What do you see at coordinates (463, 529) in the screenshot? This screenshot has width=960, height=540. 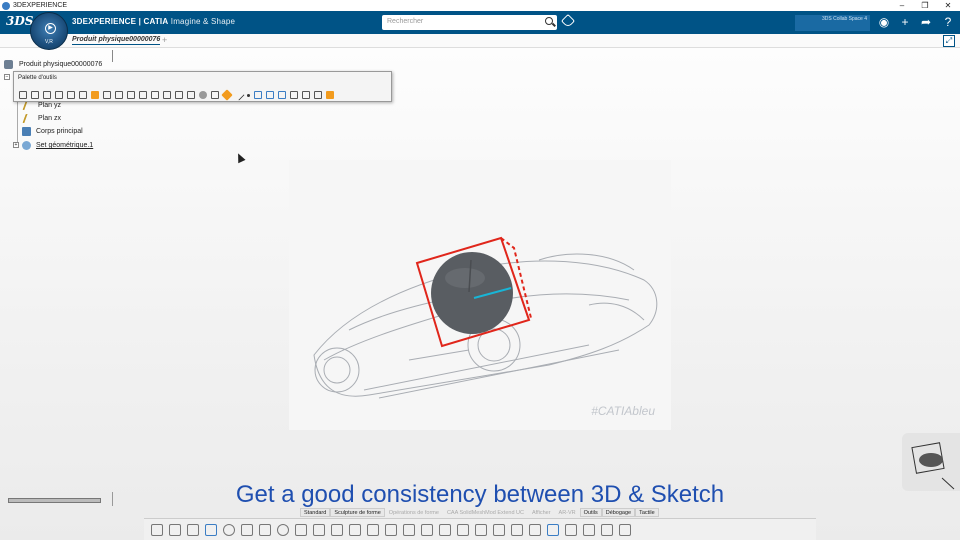 I see `mirror-icon` at bounding box center [463, 529].